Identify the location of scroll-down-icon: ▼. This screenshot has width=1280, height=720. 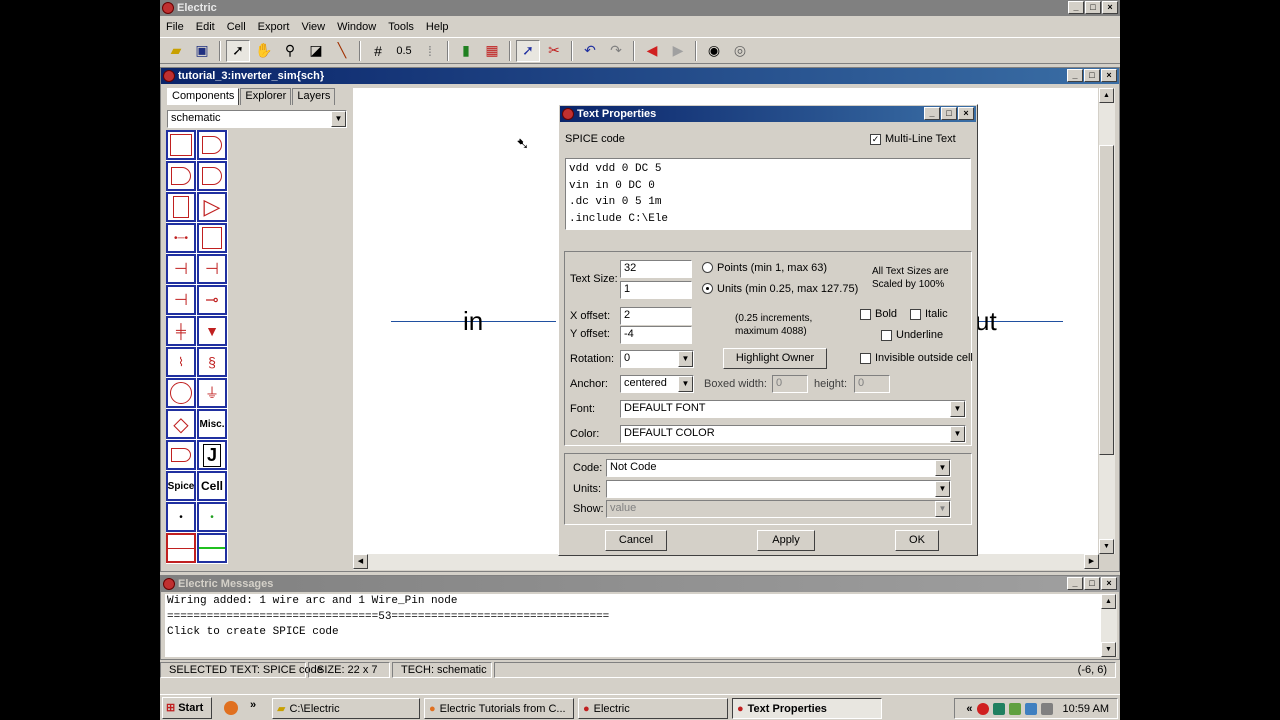
(1108, 649).